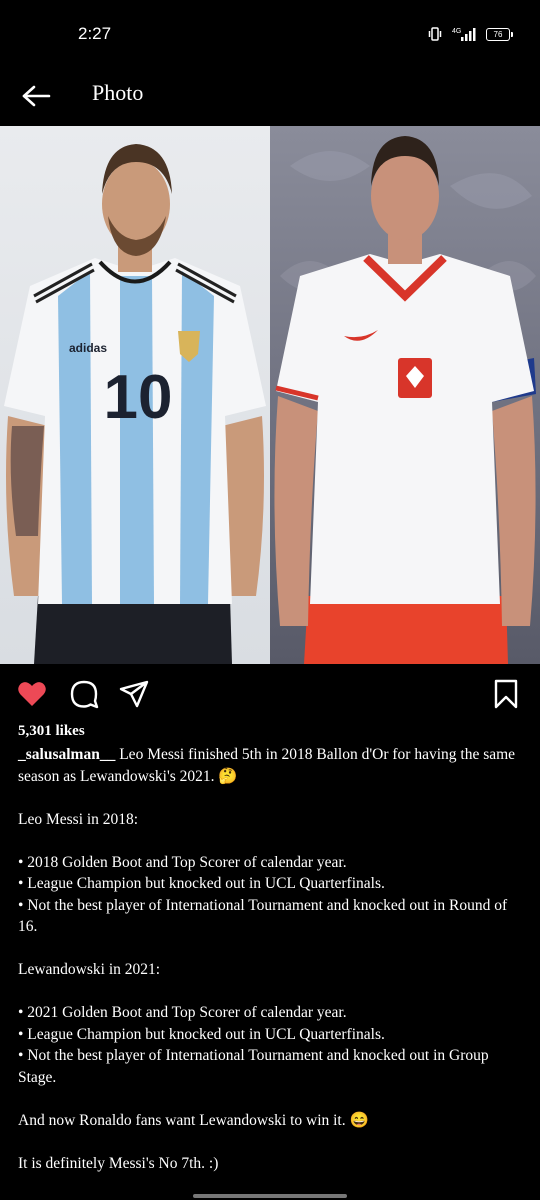  I want to click on status-time: 2:27, so click(95, 33).